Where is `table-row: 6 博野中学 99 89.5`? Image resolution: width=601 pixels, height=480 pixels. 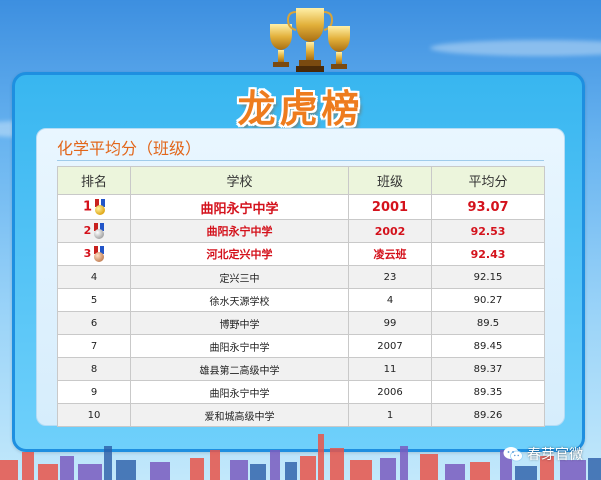
table-row: 6 博野中学 99 89.5 is located at coordinates (301, 323).